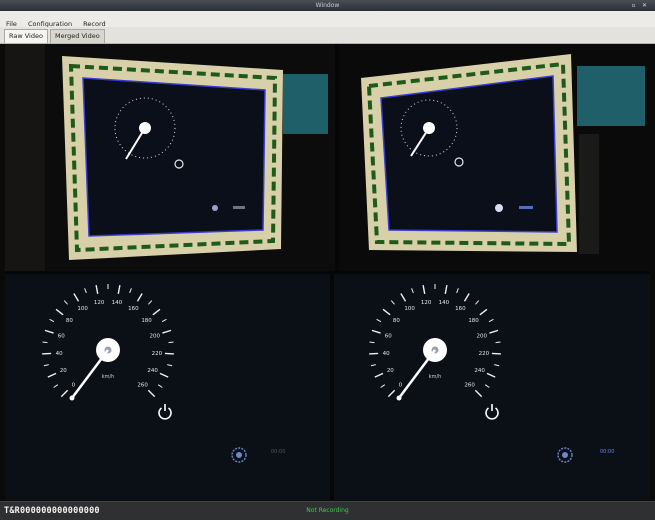  I want to click on dashboard-readout-right: 00:00, so click(607, 452).